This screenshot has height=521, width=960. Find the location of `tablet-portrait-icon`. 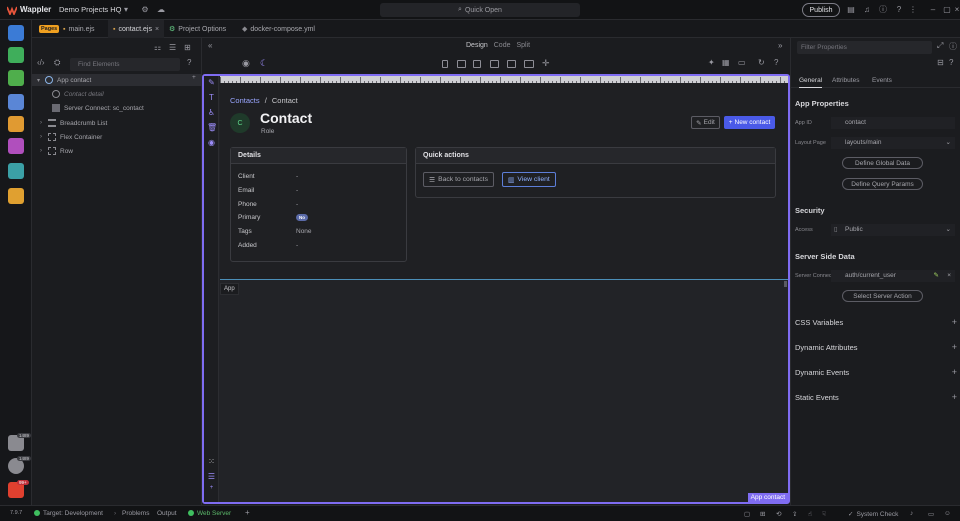

tablet-portrait-icon is located at coordinates (477, 64).